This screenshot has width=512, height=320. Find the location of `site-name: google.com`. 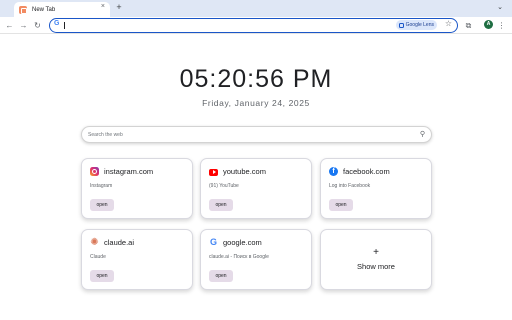

site-name: google.com is located at coordinates (242, 242).